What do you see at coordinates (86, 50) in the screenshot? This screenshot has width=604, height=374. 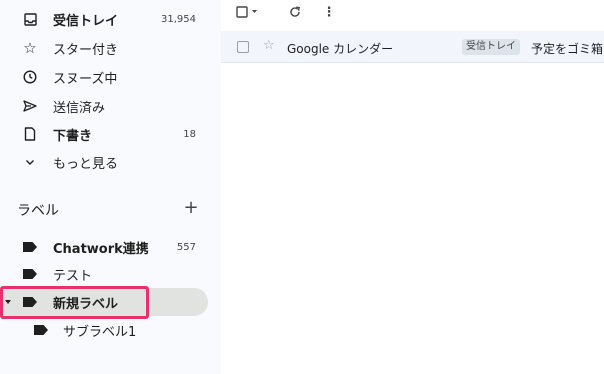 I see `sidebar-item-label: スター付き` at bounding box center [86, 50].